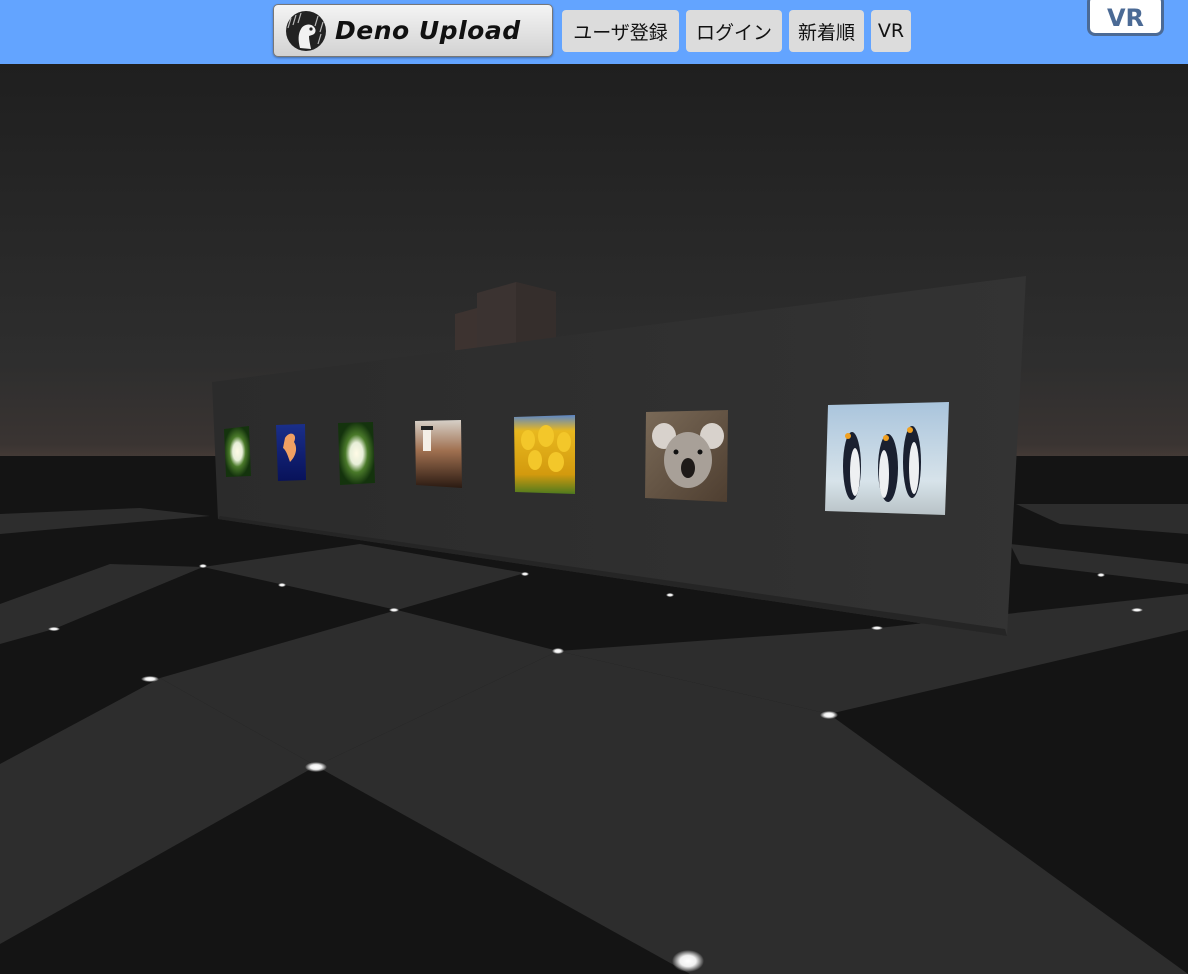 This screenshot has width=1188, height=974. Describe the element at coordinates (1125, 18) in the screenshot. I see `enter-vr-button: VR` at that location.